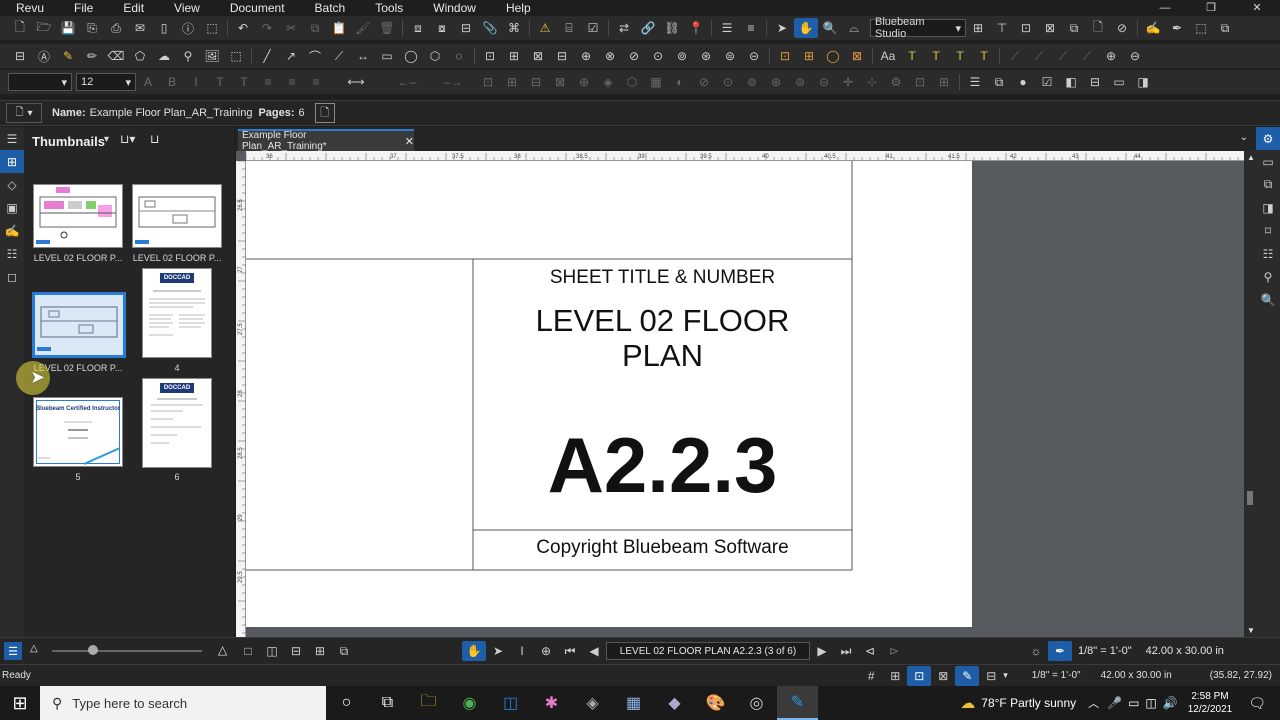 The image size is (1280, 720). Describe the element at coordinates (752, 82) in the screenshot. I see `props-3-icon: ⊚` at that location.